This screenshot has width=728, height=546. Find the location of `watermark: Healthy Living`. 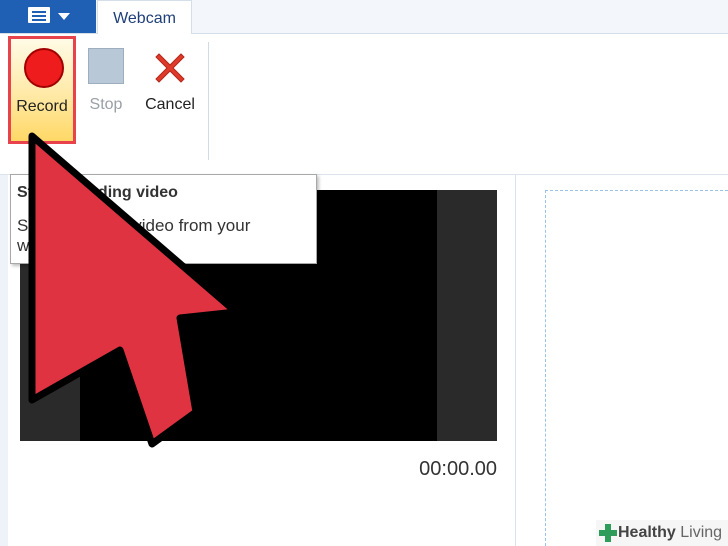

watermark: Healthy Living is located at coordinates (662, 533).